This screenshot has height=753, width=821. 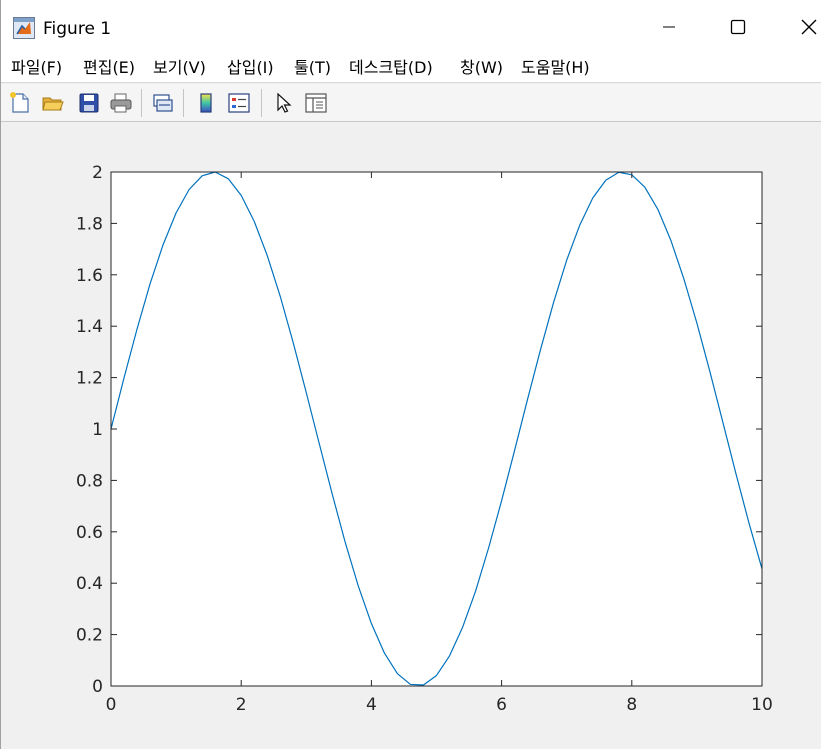 I want to click on y-tick-label: 2, so click(x=97, y=173).